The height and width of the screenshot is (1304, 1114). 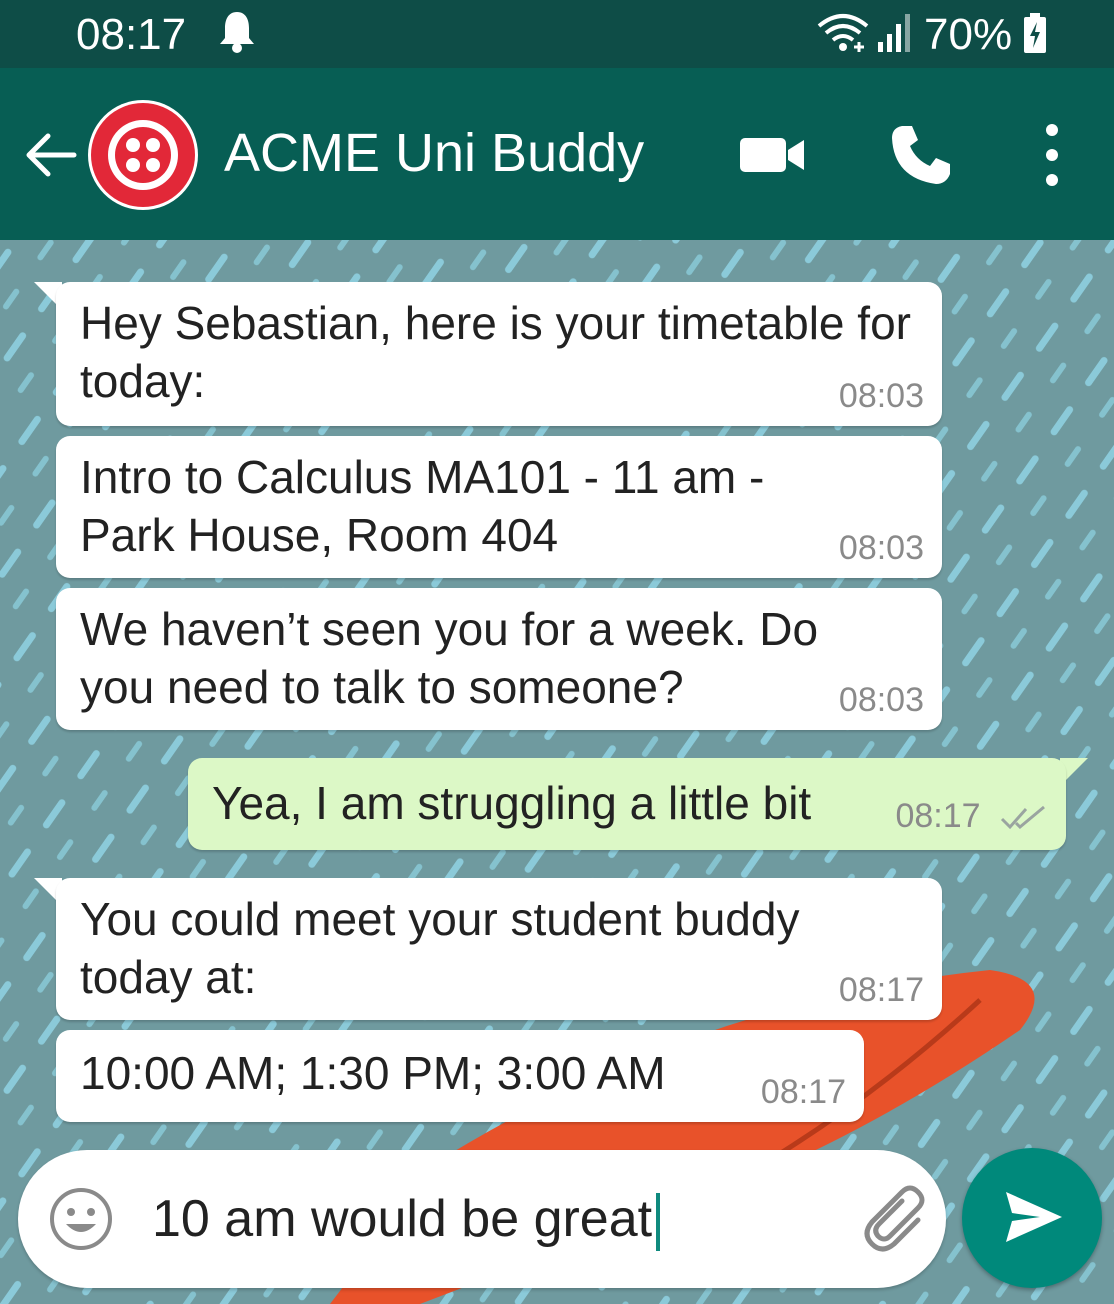 What do you see at coordinates (373, 1073) in the screenshot?
I see `message-text: 10:00 AM; 1:30 PM; 3:00 AM` at bounding box center [373, 1073].